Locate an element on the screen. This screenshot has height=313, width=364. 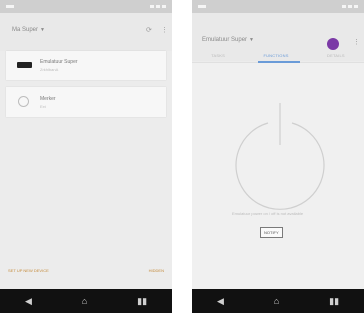
device-icon is located at coordinates (24, 65).